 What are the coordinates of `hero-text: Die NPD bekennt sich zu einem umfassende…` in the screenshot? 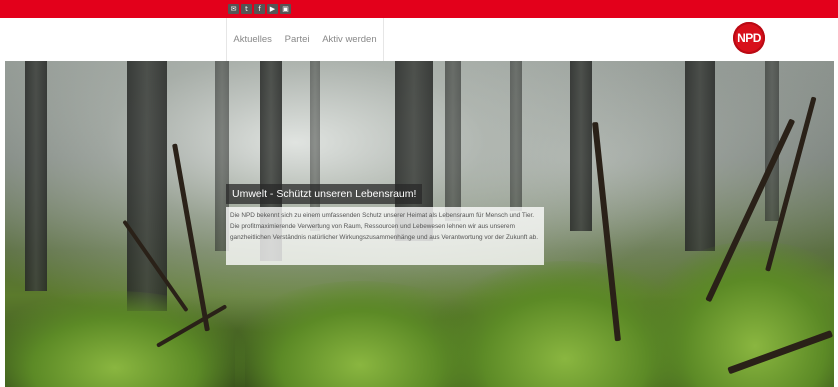 It's located at (385, 236).